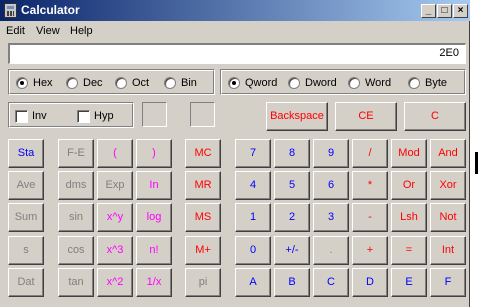  I want to click on checkbox-hyp-box, so click(83, 116).